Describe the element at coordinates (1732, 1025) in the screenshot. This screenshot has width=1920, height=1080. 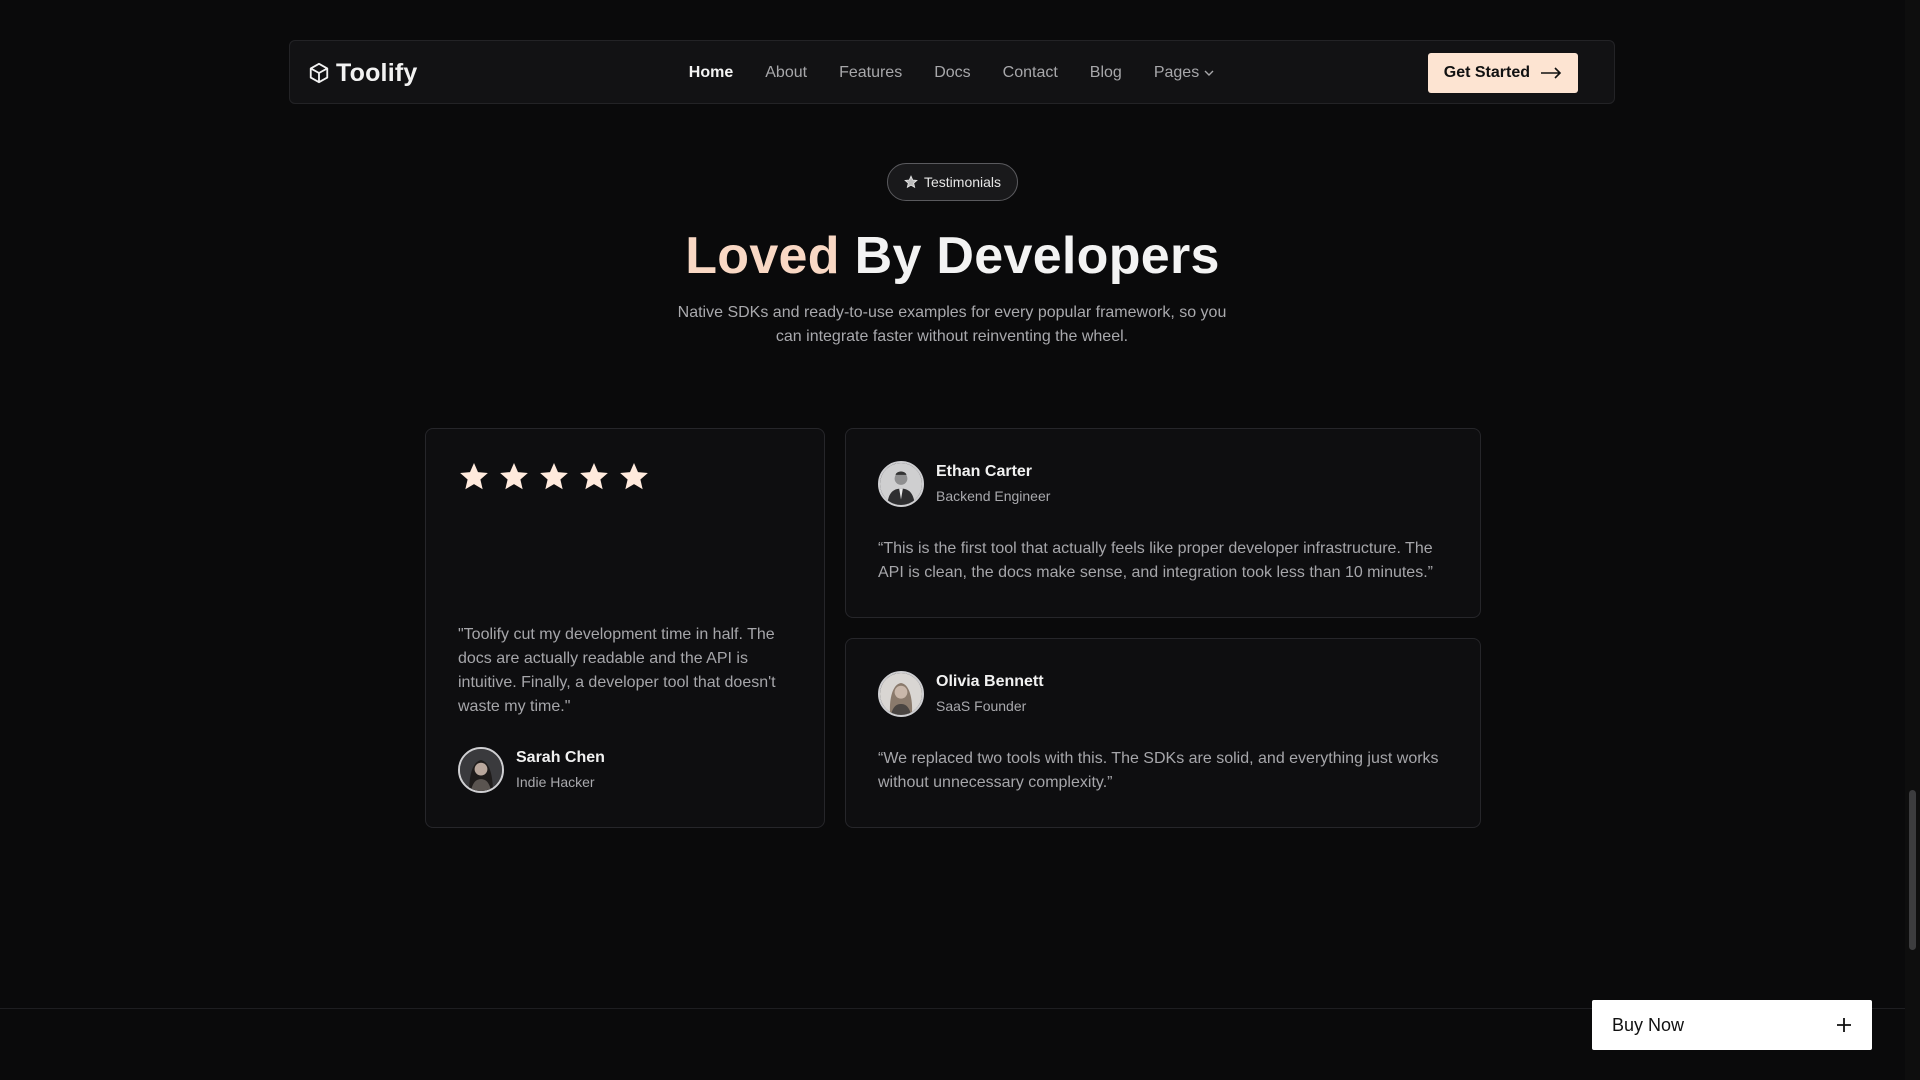
I see `buy-now-button: Buy Now` at that location.